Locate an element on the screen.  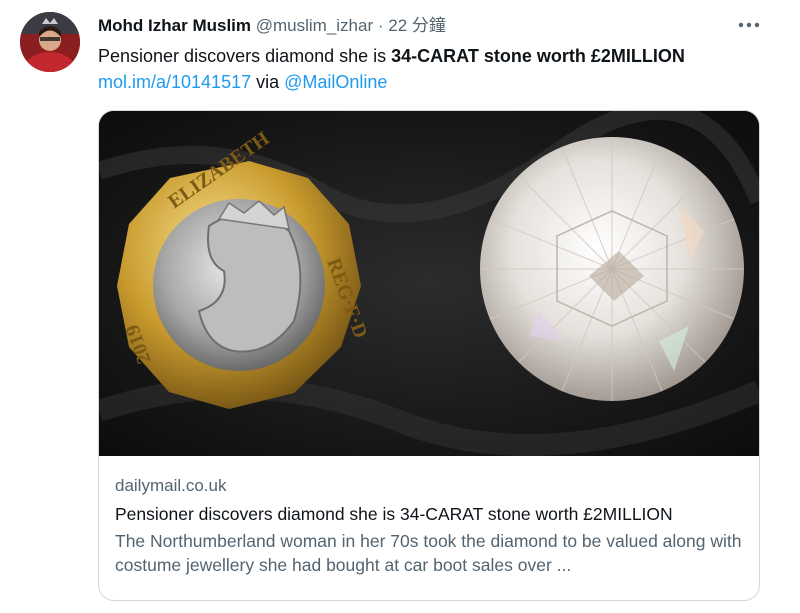
mention-link: @MailOnline is located at coordinates (335, 82).